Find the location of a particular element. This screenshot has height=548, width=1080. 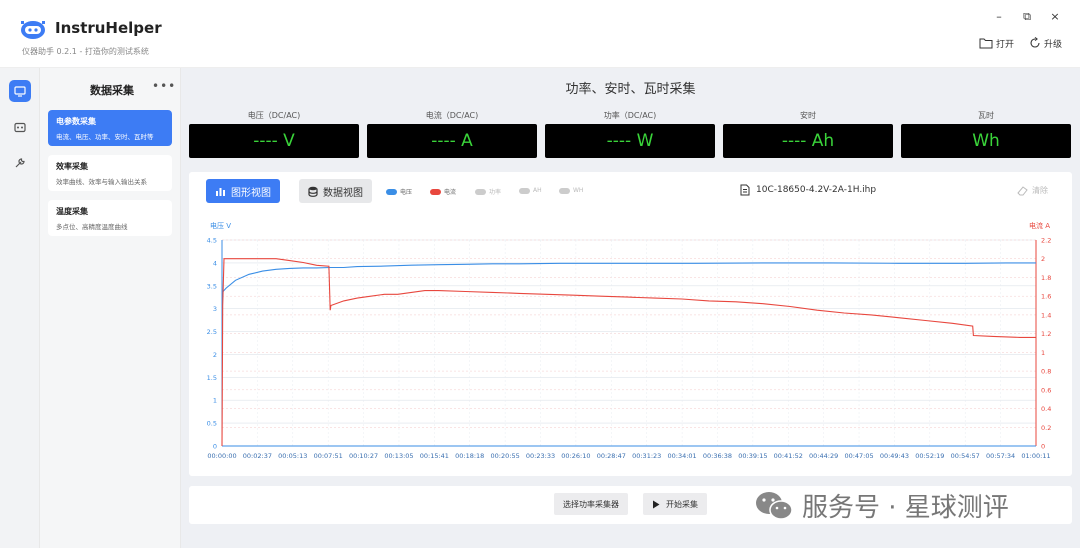

x-tick-label: 00:34:01 is located at coordinates (681, 456).